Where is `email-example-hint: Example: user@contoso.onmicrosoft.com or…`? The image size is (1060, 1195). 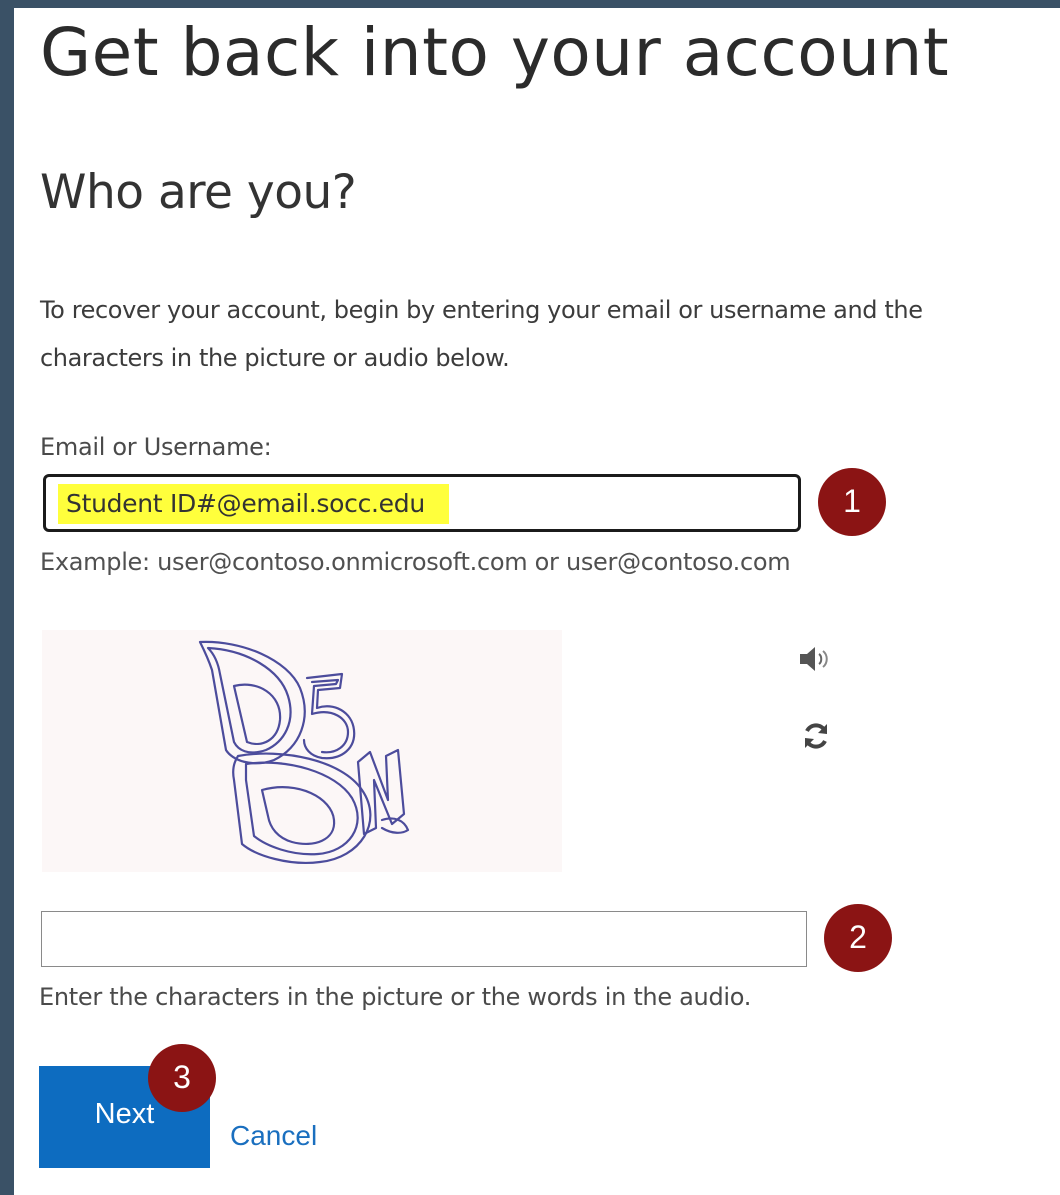 email-example-hint: Example: user@contoso.onmicrosoft.com or… is located at coordinates (415, 562).